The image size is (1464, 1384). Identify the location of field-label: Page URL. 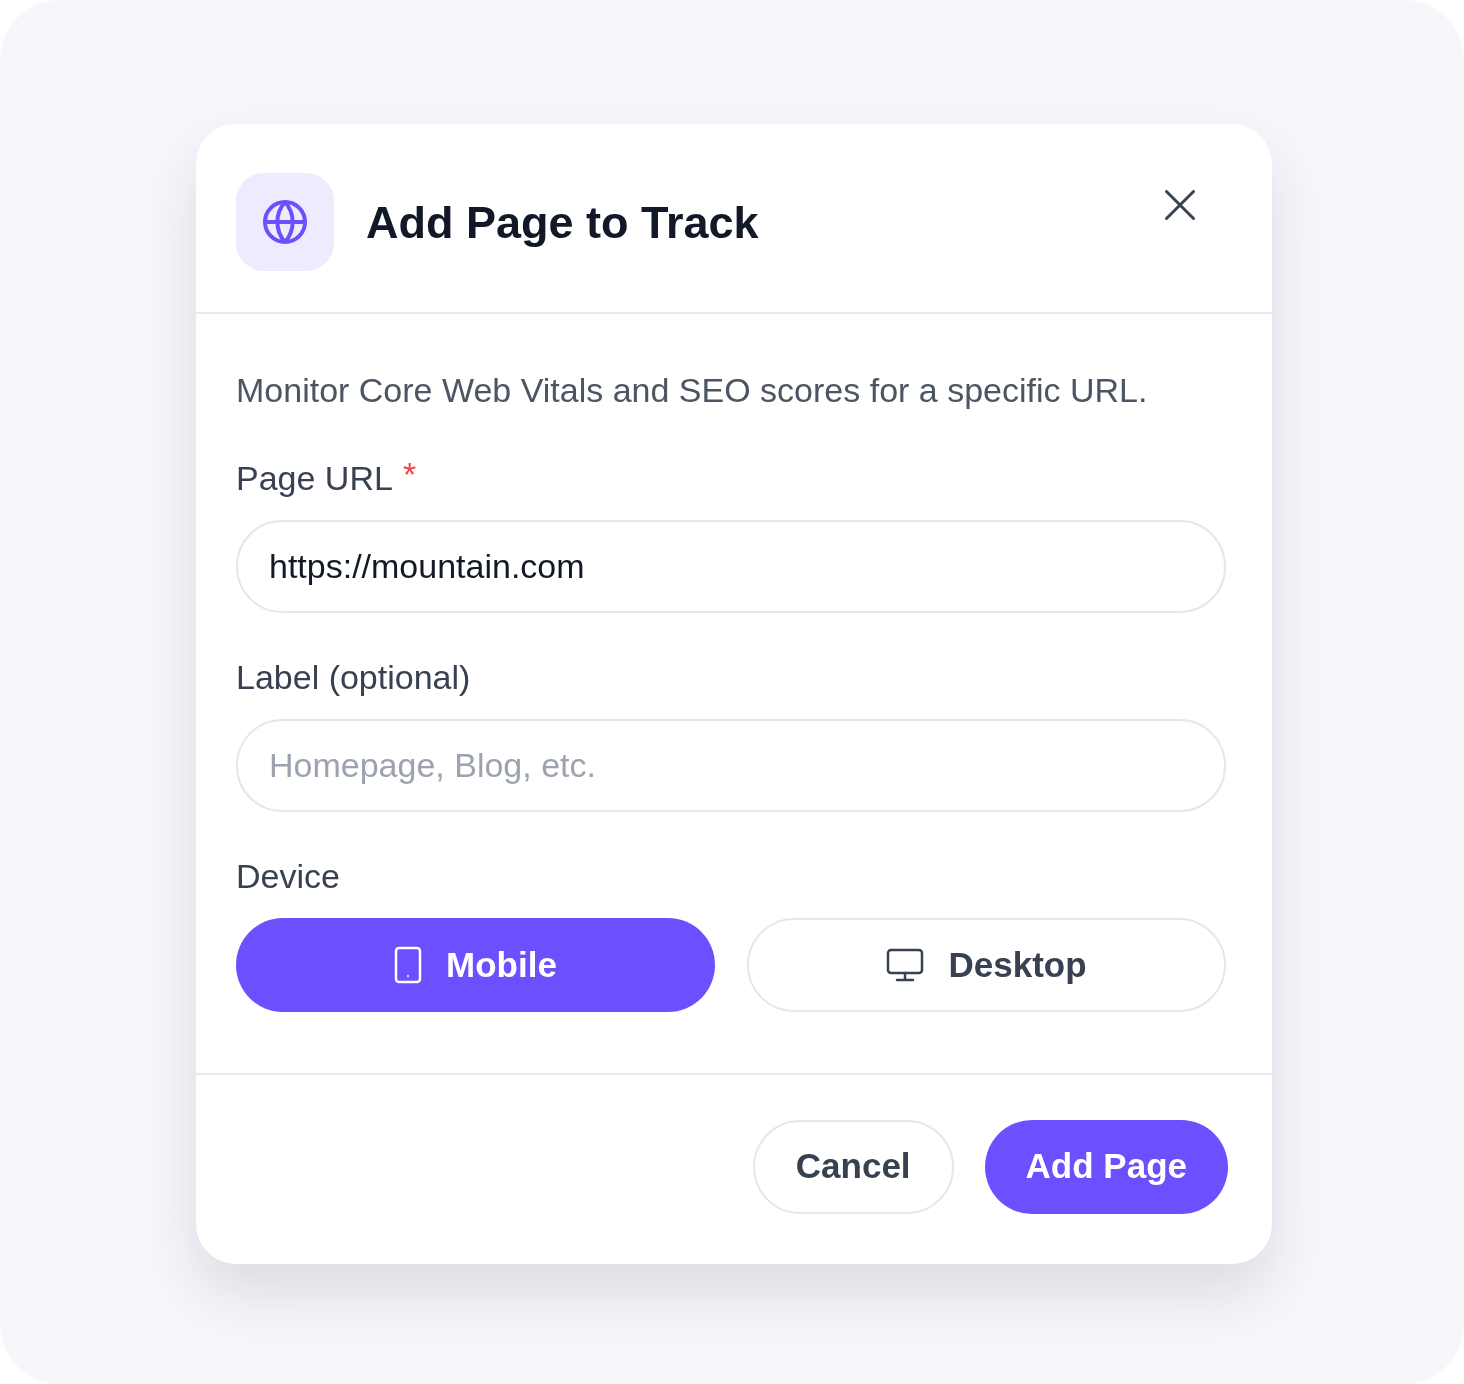
(314, 478).